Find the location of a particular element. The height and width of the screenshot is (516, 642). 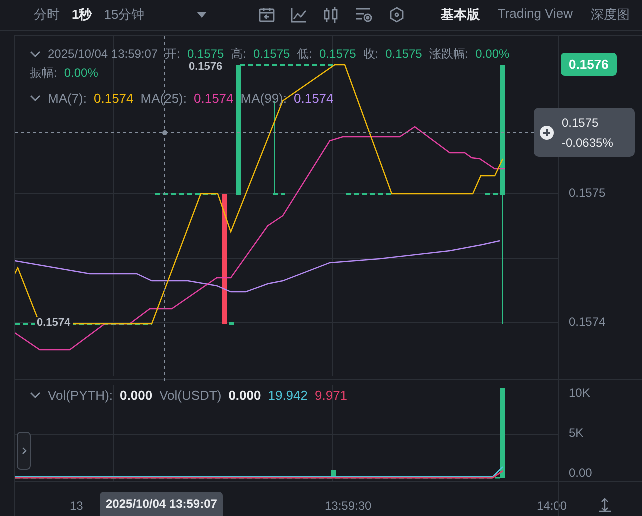

legend-label: 开: is located at coordinates (172, 54).